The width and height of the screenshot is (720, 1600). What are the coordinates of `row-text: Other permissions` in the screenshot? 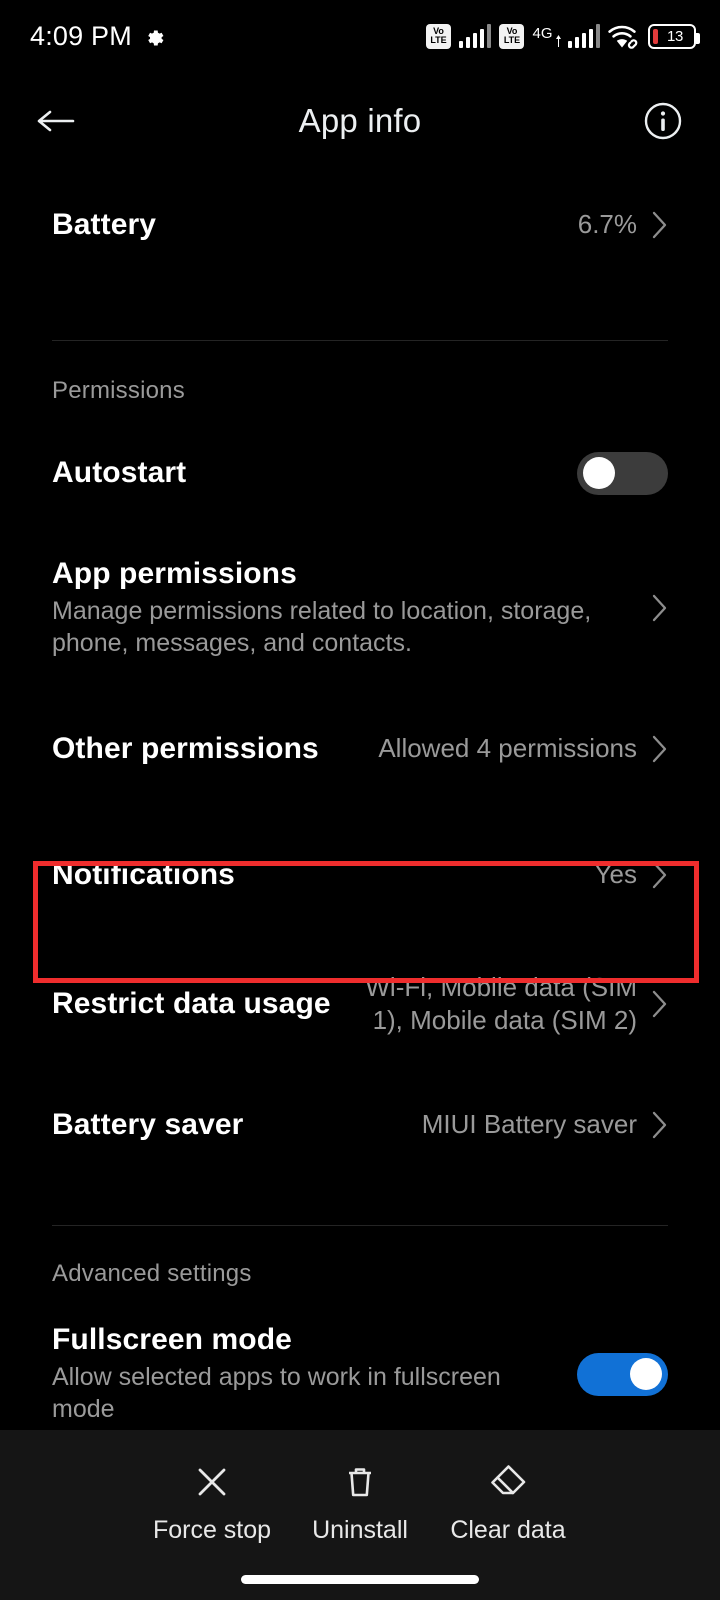 It's located at (215, 749).